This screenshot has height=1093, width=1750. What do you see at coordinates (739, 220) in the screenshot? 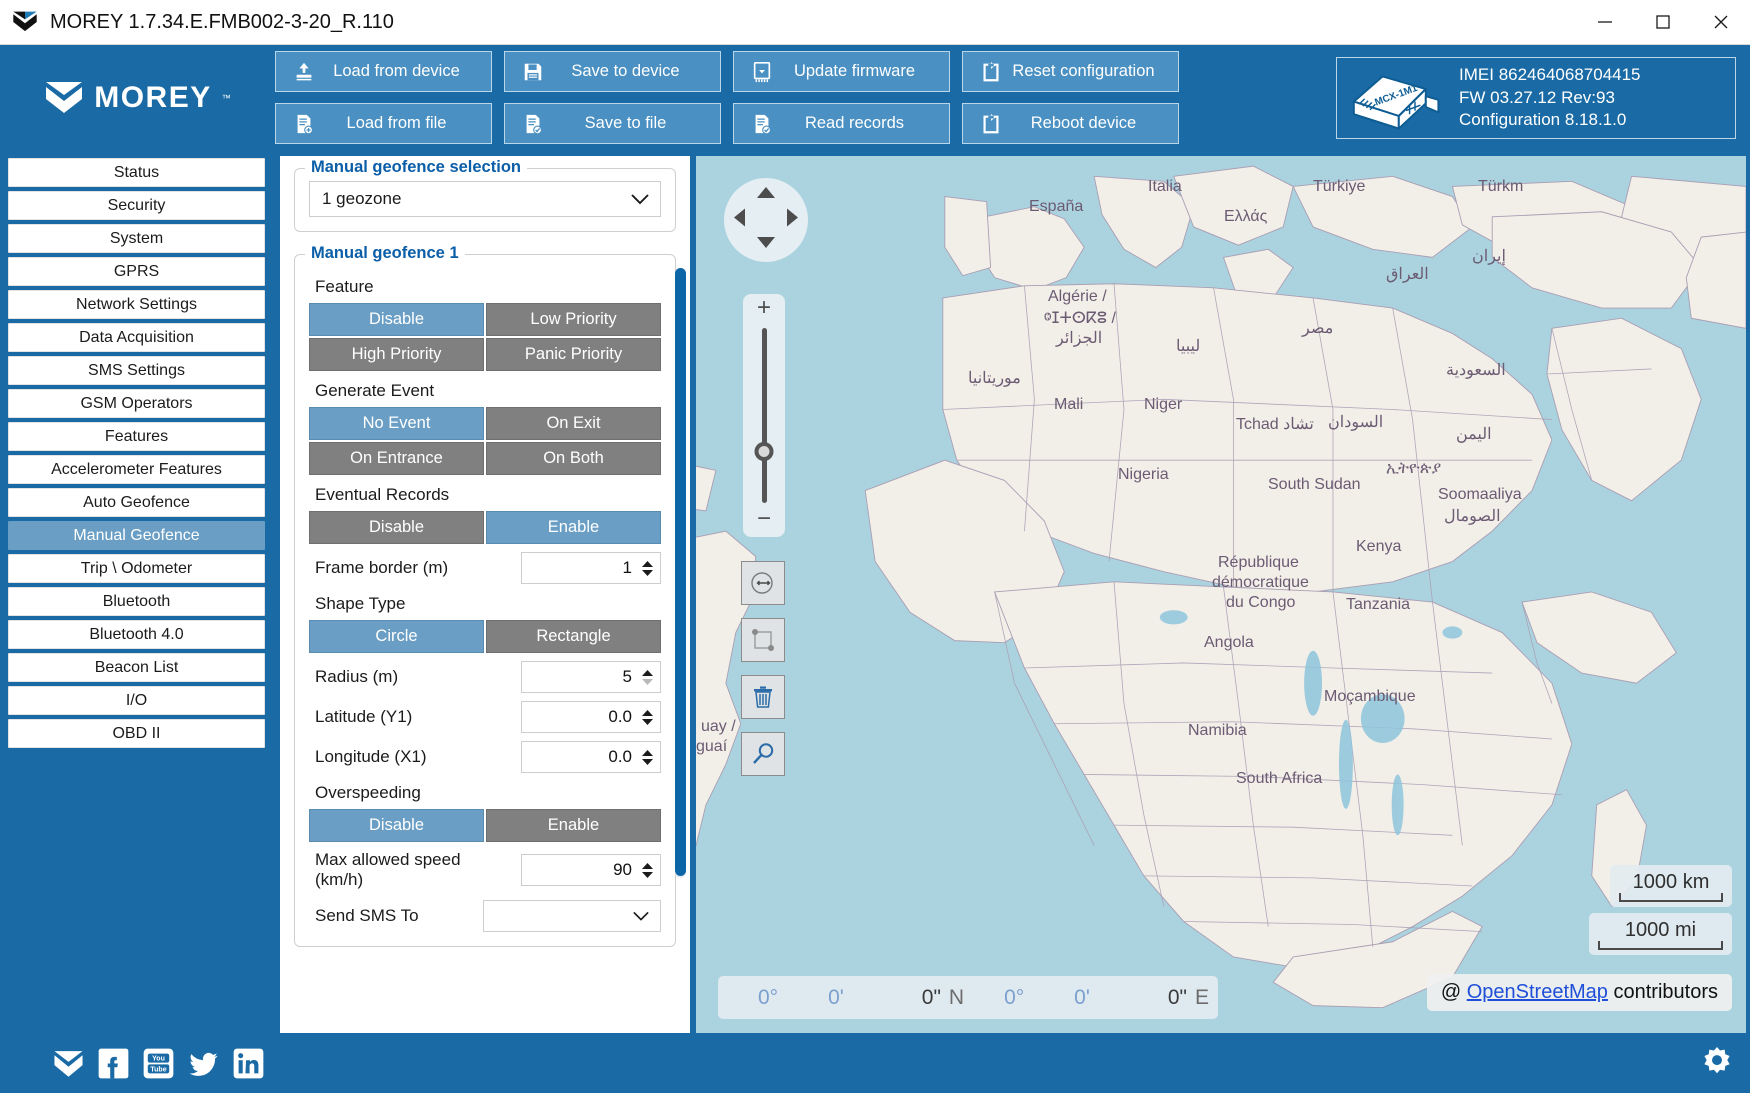
I see `arrow-left-icon` at bounding box center [739, 220].